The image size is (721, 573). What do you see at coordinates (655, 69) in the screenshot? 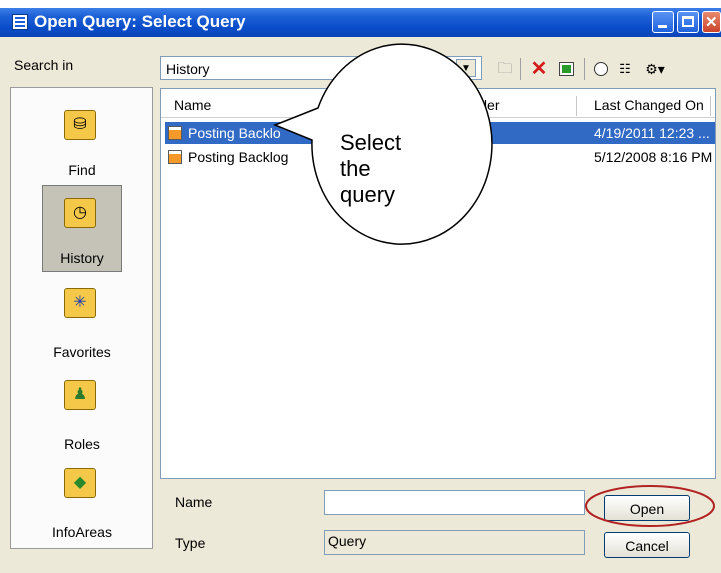
I see `tools-icon: ⚙▾` at bounding box center [655, 69].